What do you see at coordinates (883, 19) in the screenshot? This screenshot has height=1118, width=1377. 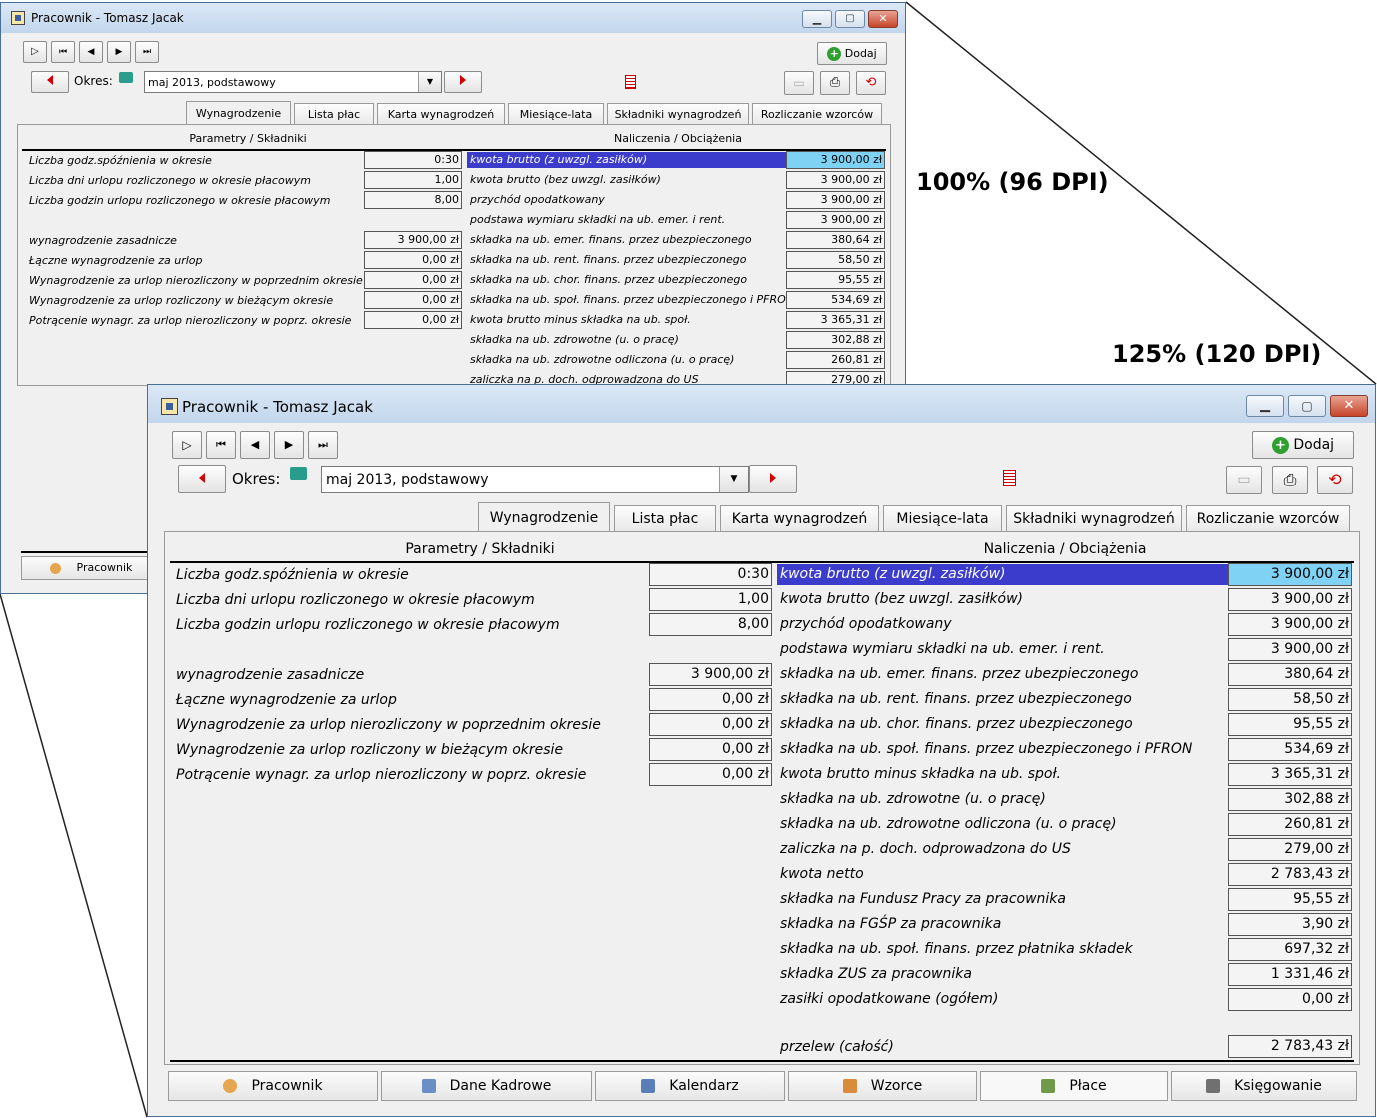 I see `close-button: ✕` at bounding box center [883, 19].